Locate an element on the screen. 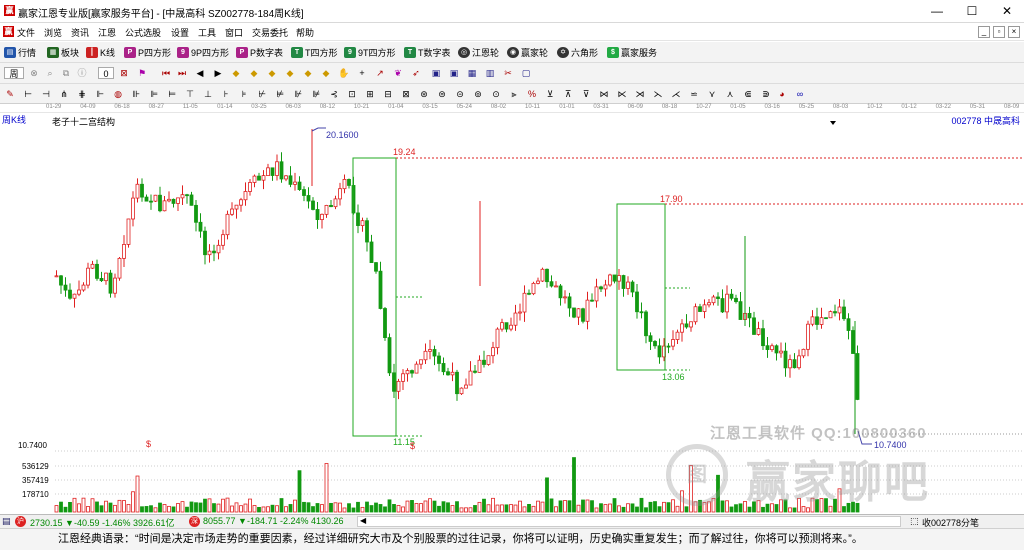 The image size is (1024, 550). menu-file: 文件 is located at coordinates (26, 32).